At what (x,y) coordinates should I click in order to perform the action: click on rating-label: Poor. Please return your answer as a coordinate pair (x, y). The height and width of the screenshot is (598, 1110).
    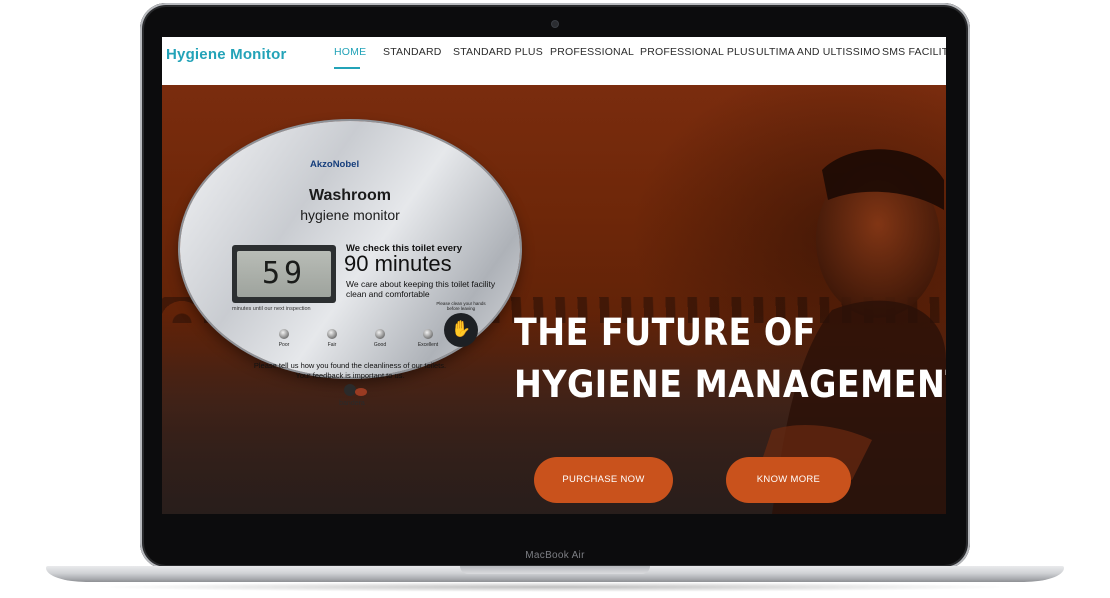
    Looking at the image, I should click on (284, 345).